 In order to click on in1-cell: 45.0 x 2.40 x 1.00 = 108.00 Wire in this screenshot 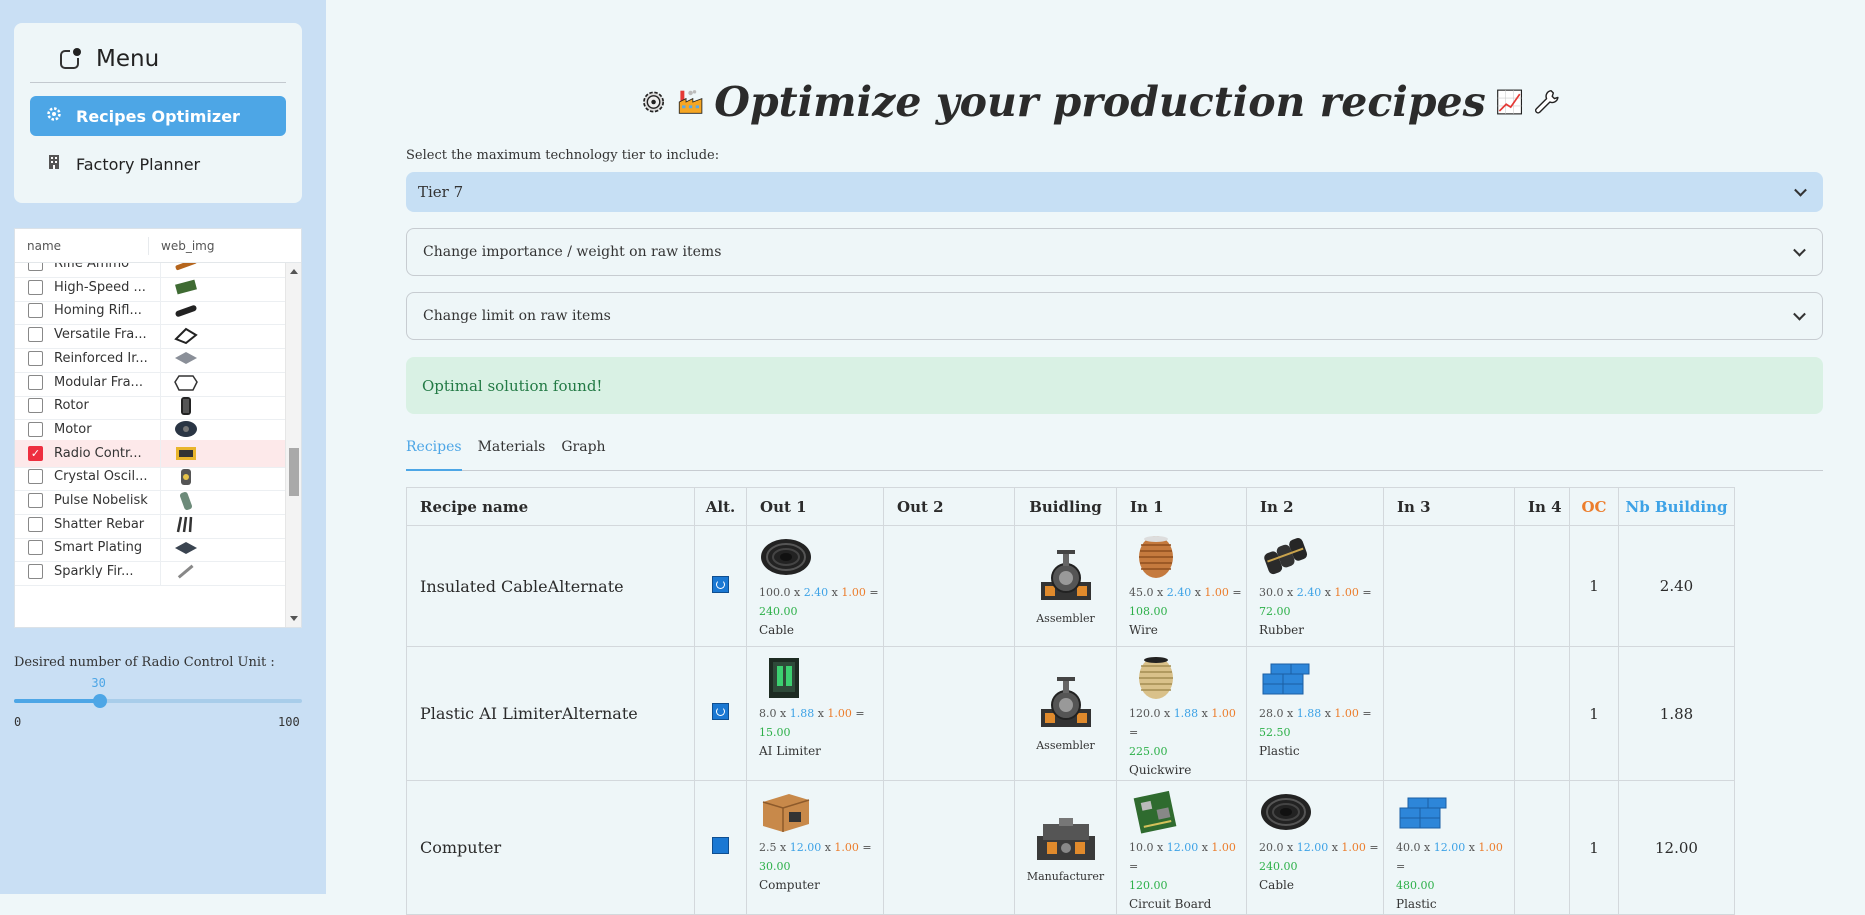, I will do `click(1181, 586)`.